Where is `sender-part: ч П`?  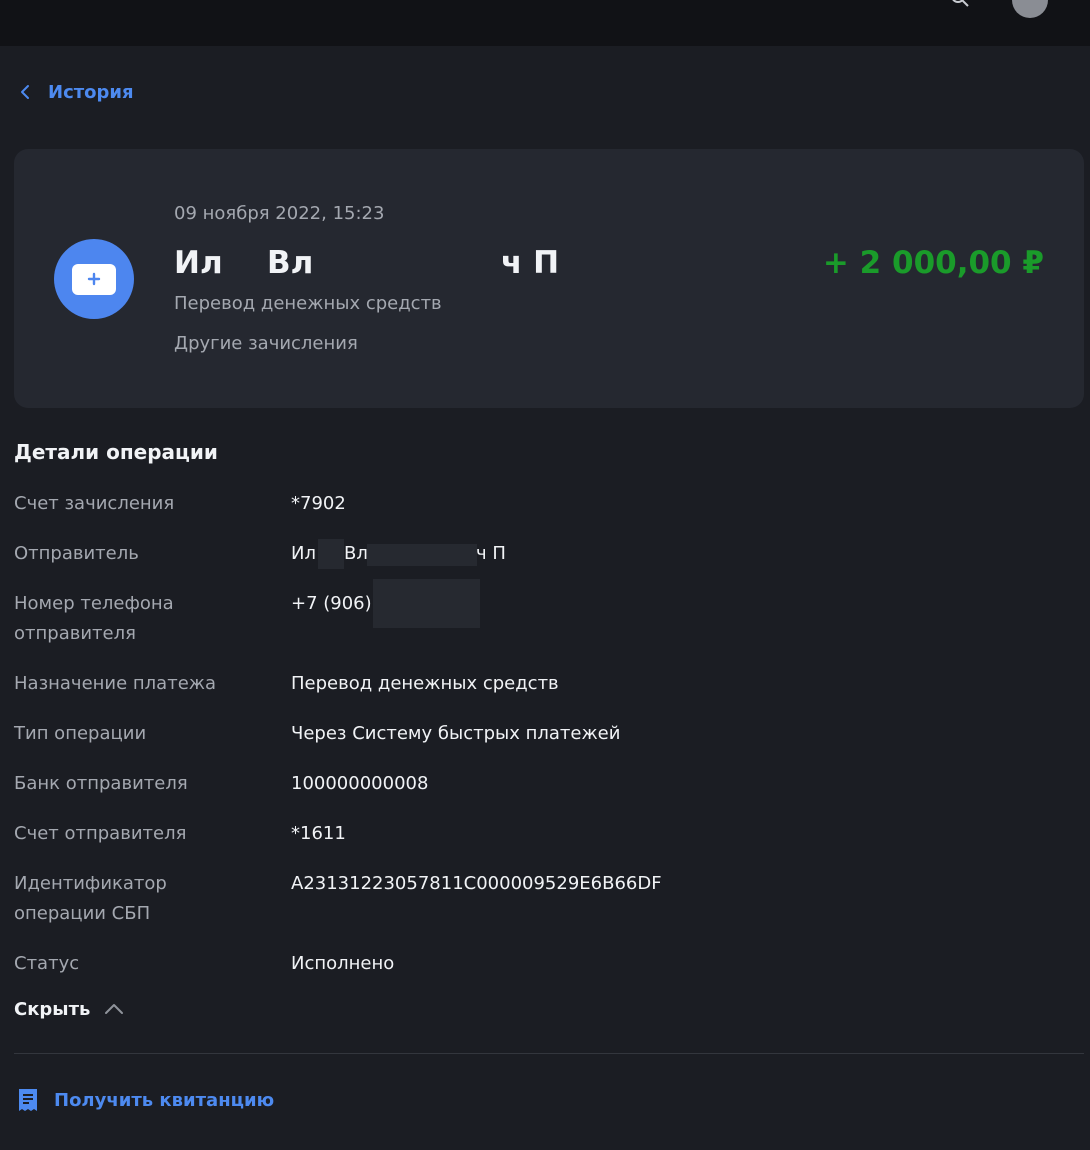 sender-part: ч П is located at coordinates (491, 553).